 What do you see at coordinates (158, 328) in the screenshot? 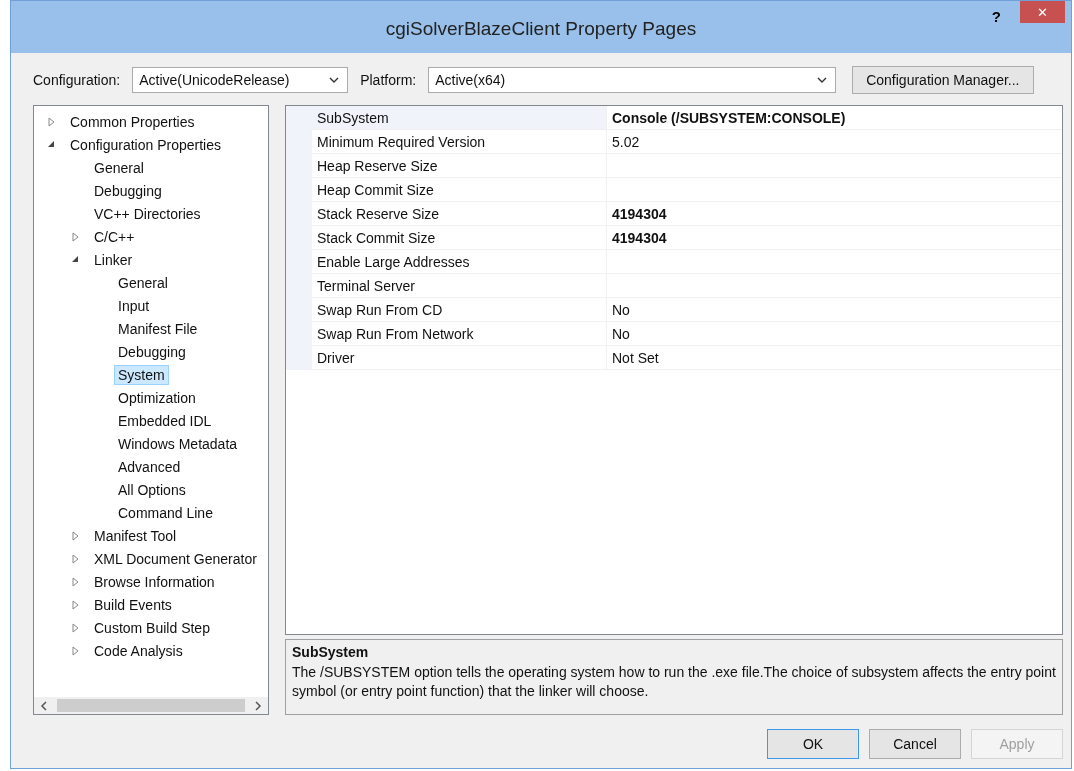
I see `tree-item: Manifest File` at bounding box center [158, 328].